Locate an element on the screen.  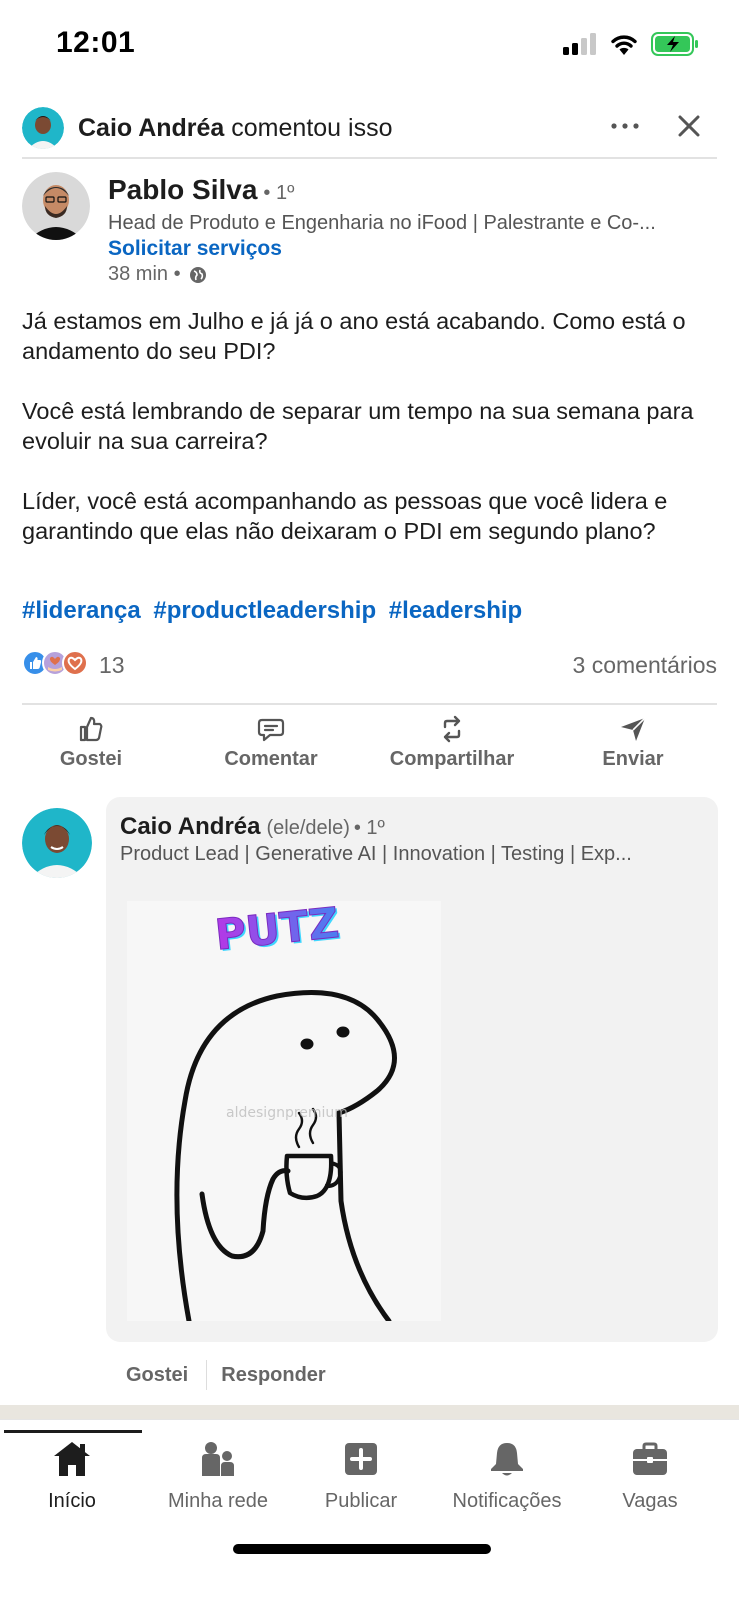
reaction-count: 13 is located at coordinates (112, 665).